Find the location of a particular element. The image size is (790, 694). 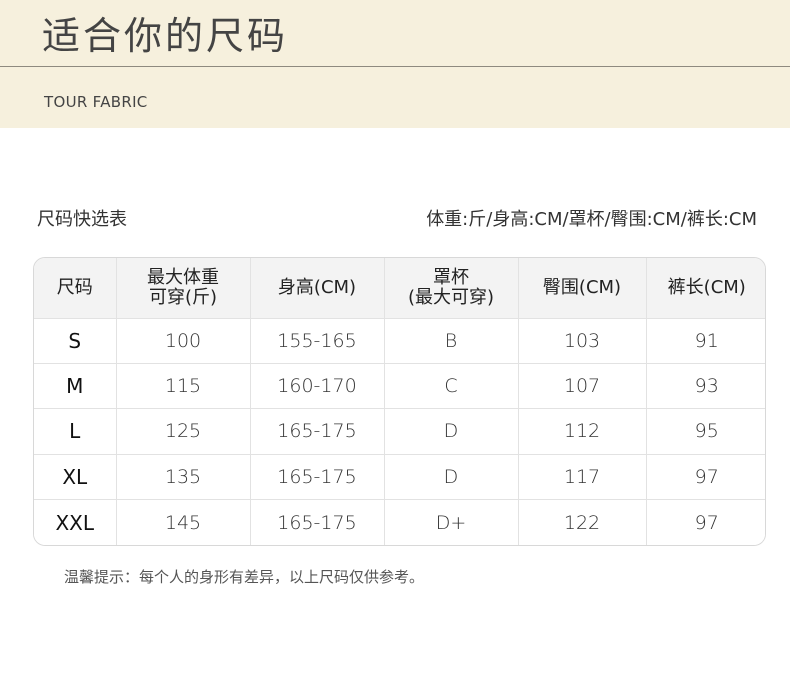

cell-weight: 100 is located at coordinates (183, 341).